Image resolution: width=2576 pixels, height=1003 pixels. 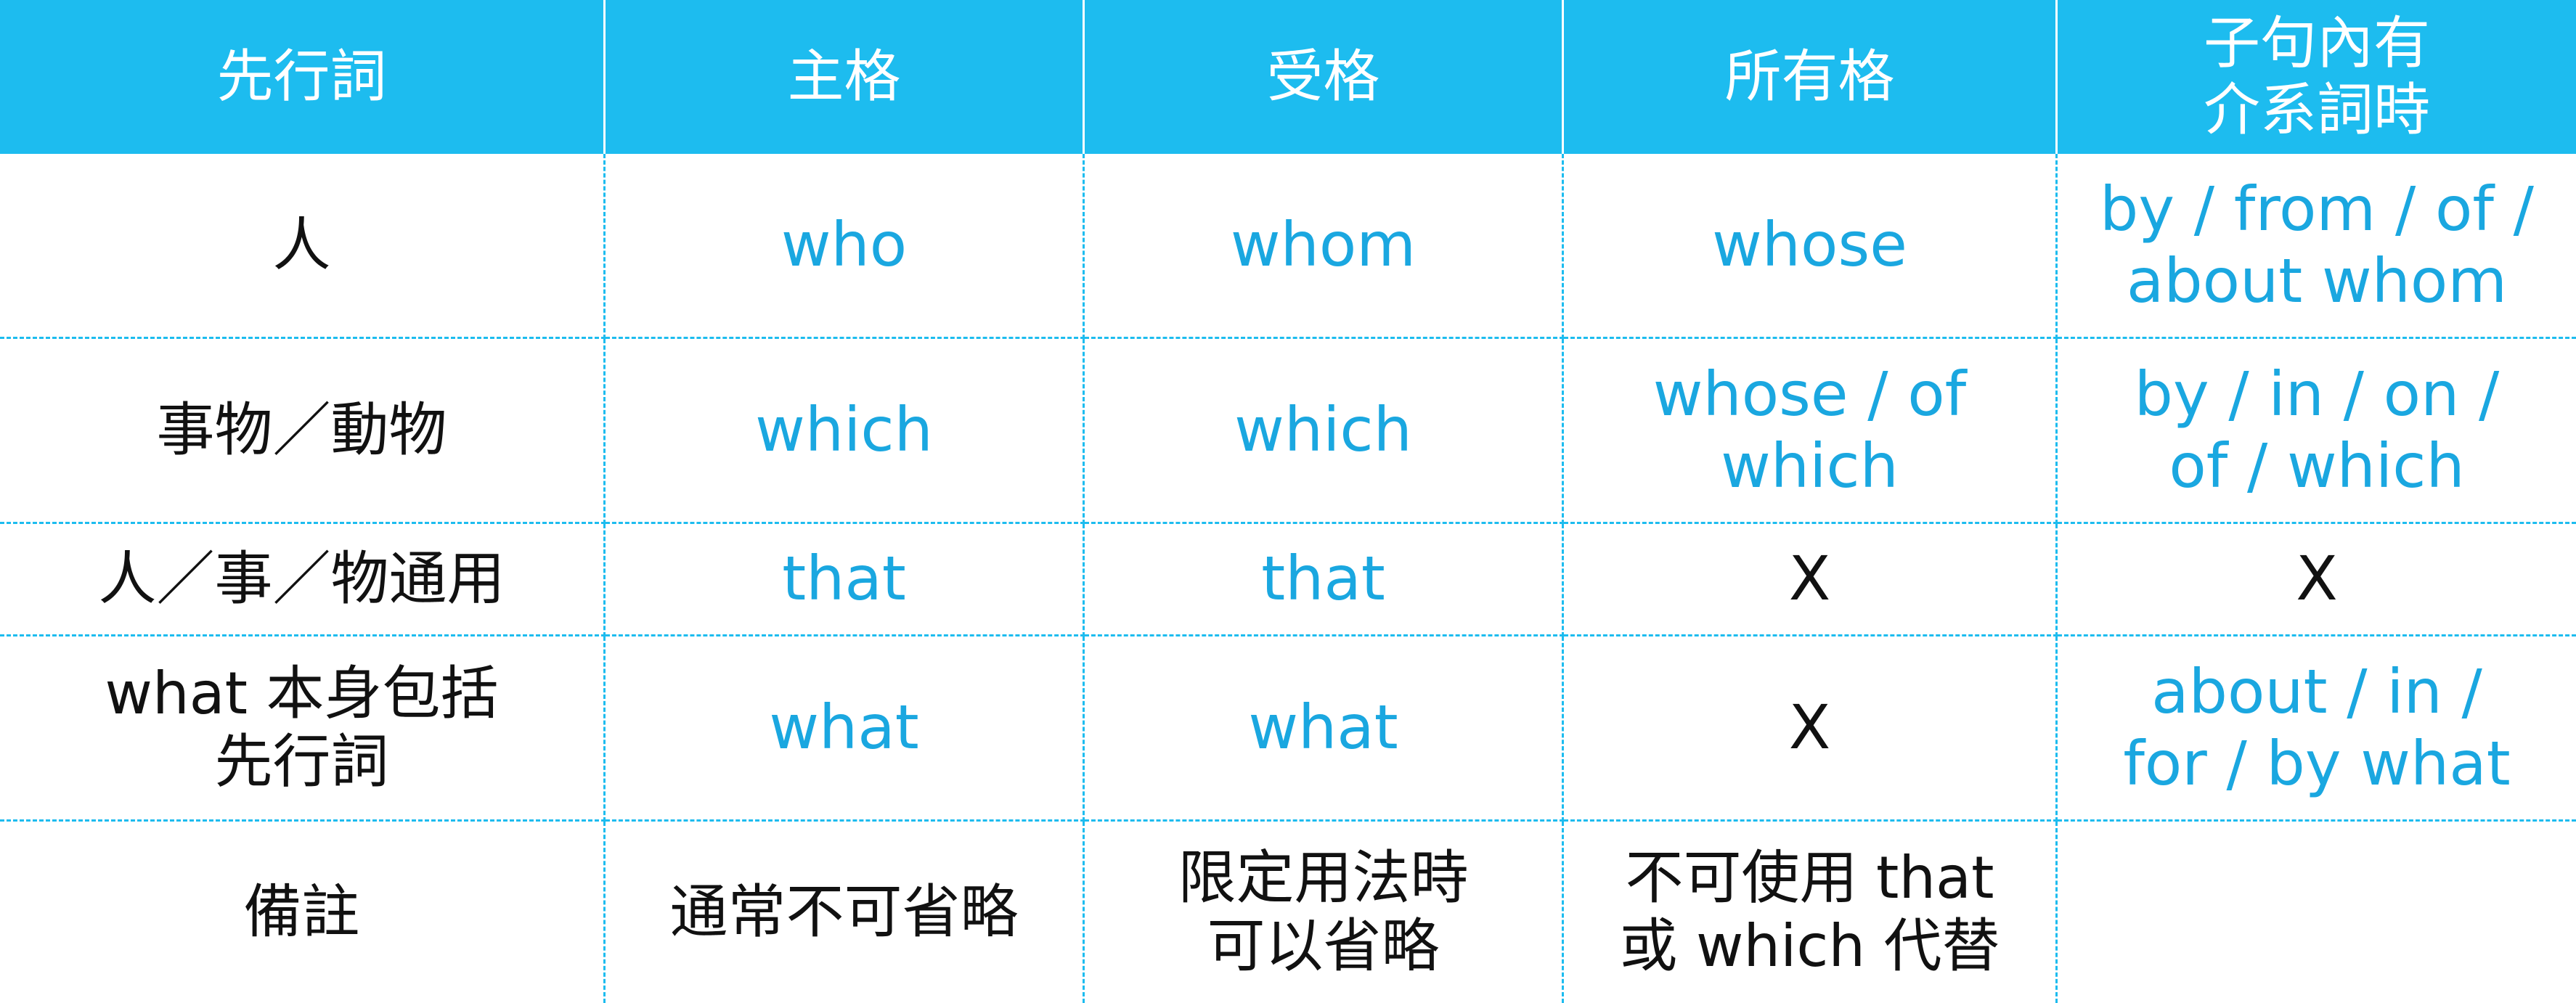 I want to click on row-2-subjective: which, so click(x=845, y=431).